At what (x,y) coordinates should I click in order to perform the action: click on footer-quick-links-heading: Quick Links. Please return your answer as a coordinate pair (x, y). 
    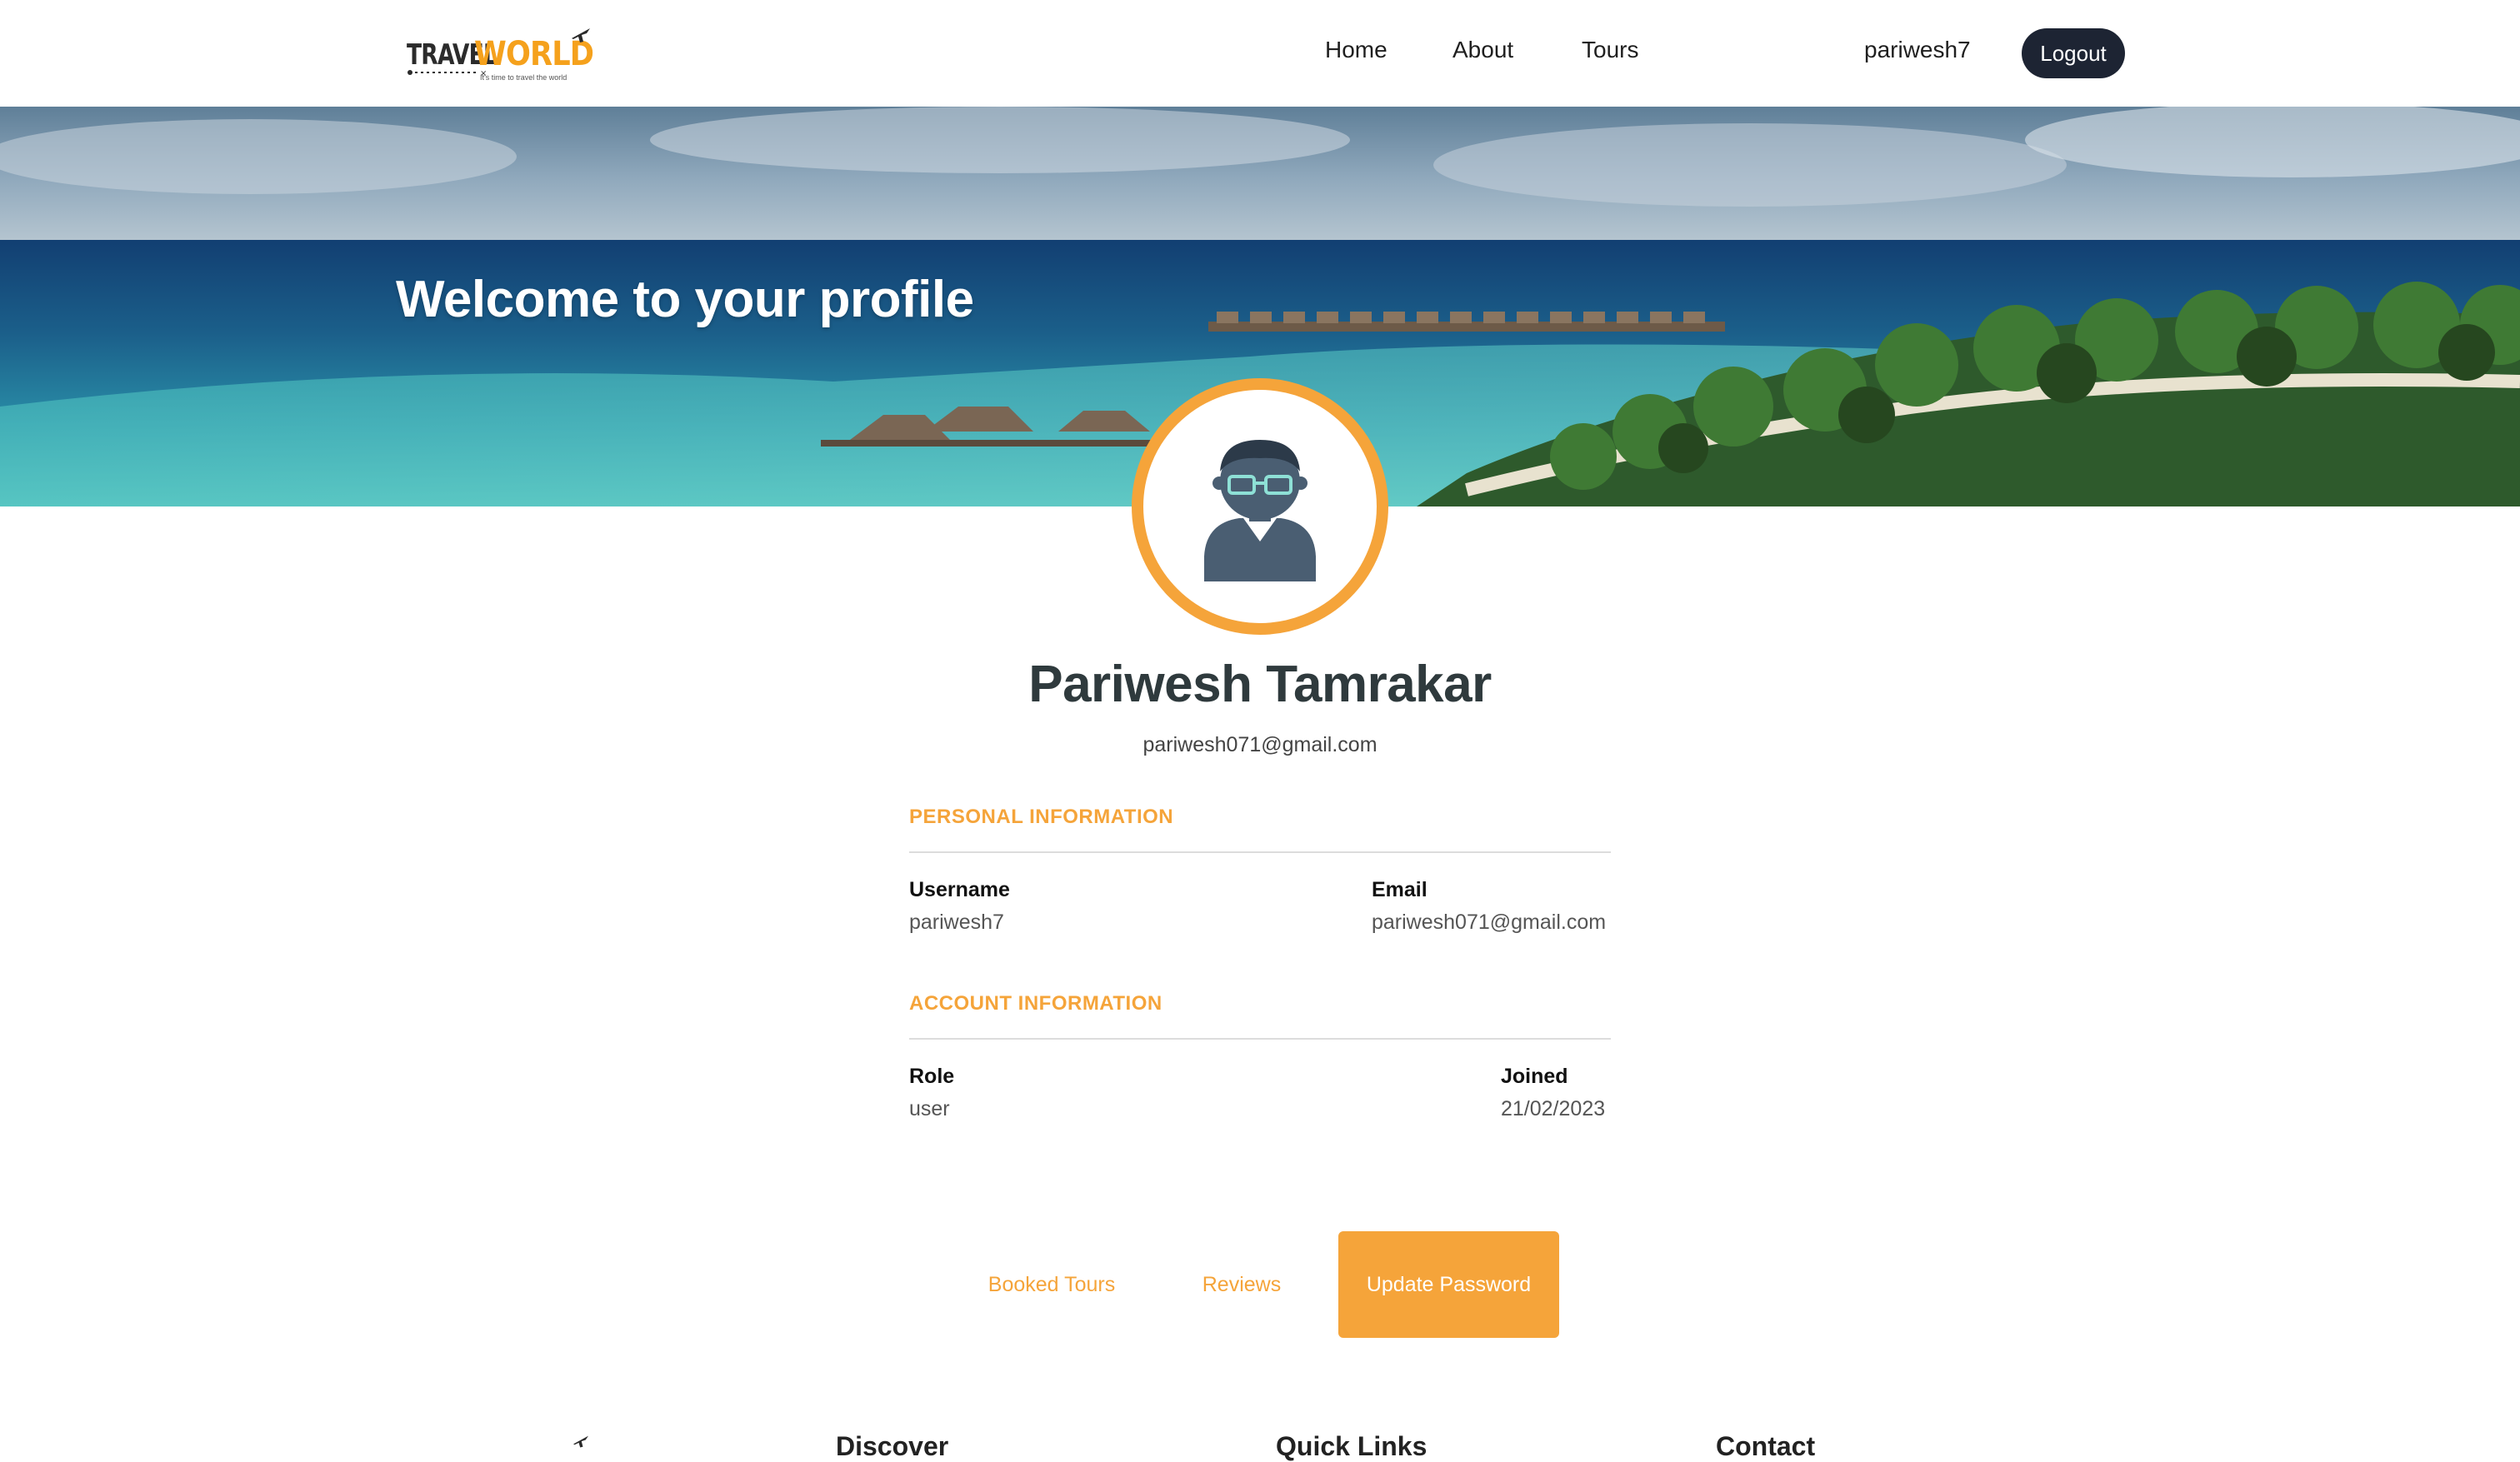
    Looking at the image, I should click on (1352, 1446).